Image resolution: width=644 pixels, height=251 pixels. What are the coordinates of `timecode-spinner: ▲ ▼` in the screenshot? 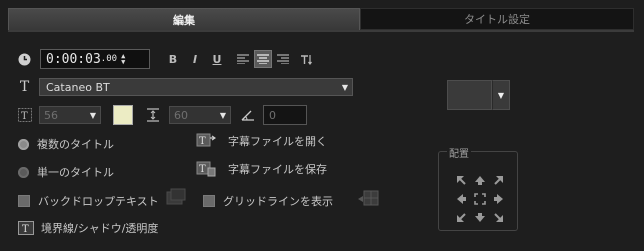 It's located at (123, 59).